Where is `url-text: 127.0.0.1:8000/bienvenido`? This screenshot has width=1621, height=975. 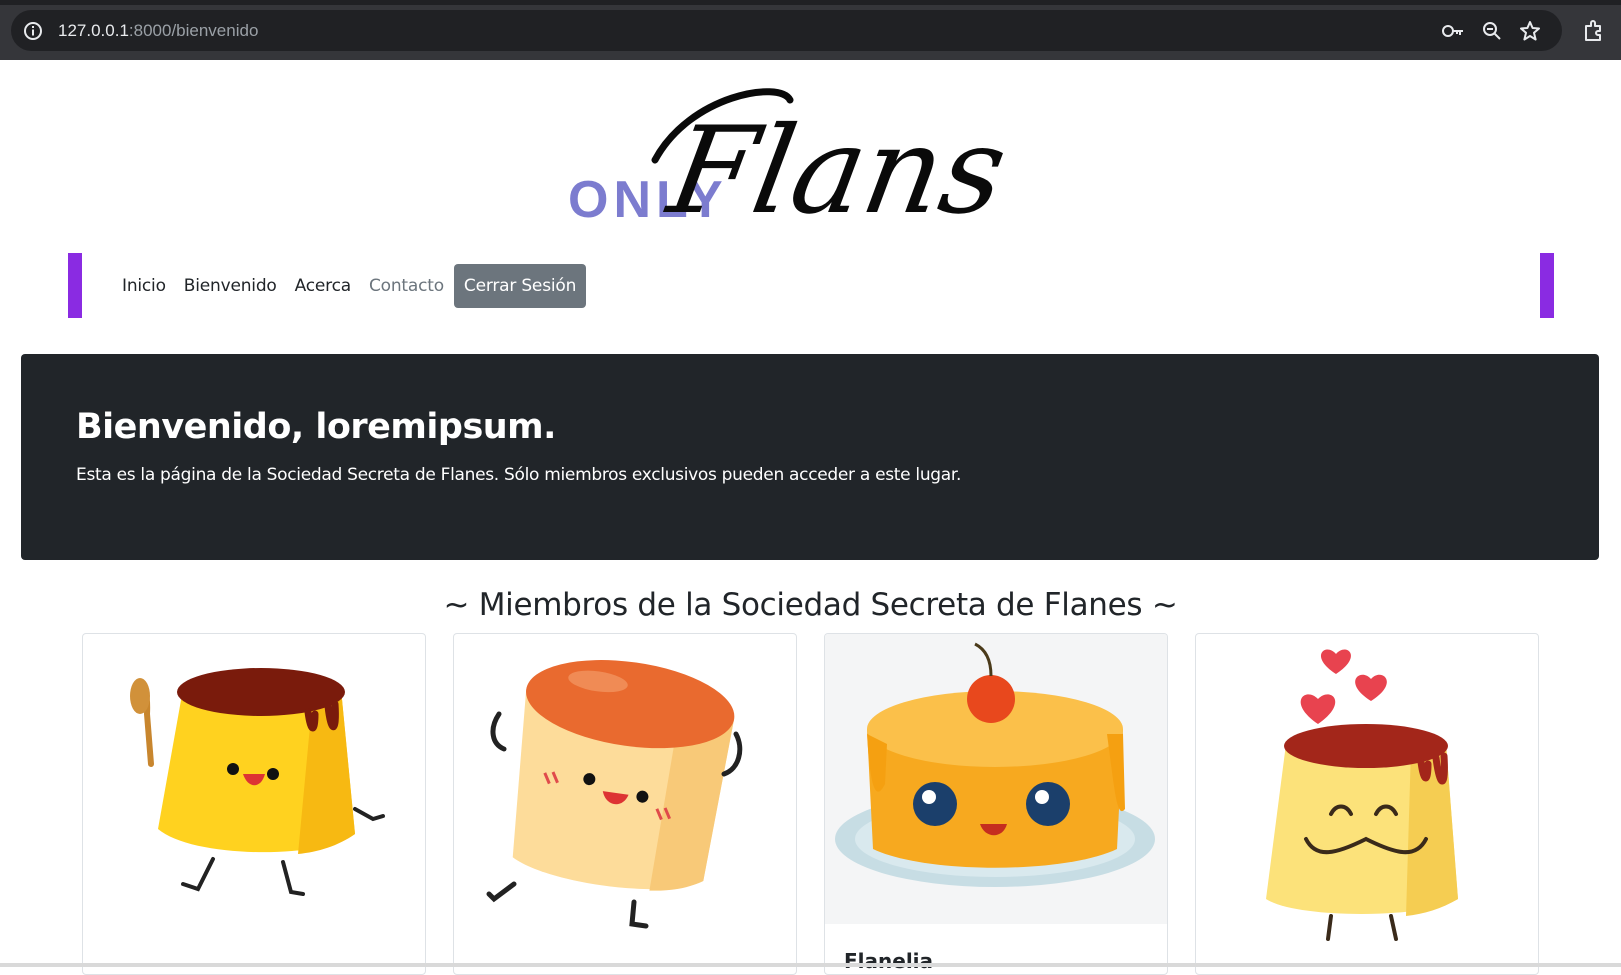 url-text: 127.0.0.1:8000/bienvenido is located at coordinates (158, 31).